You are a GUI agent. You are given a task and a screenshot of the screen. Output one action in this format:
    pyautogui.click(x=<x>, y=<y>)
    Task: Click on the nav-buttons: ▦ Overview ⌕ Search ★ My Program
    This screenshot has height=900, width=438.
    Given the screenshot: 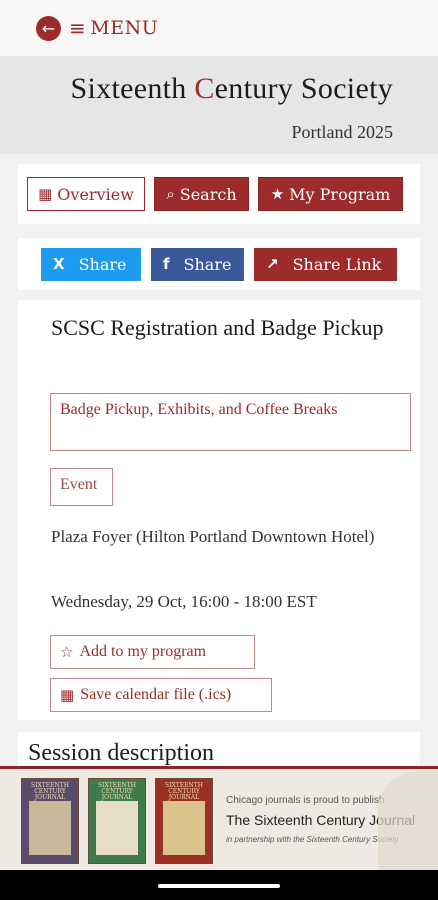 What is the action you would take?
    pyautogui.click(x=219, y=194)
    